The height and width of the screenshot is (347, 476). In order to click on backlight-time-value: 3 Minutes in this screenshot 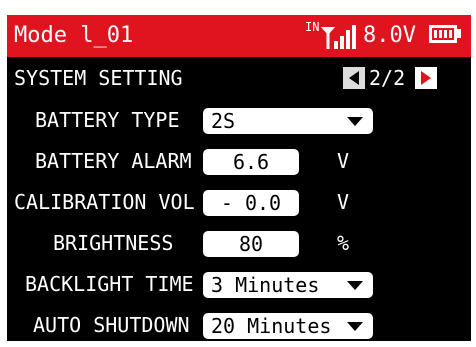, I will do `click(265, 285)`.